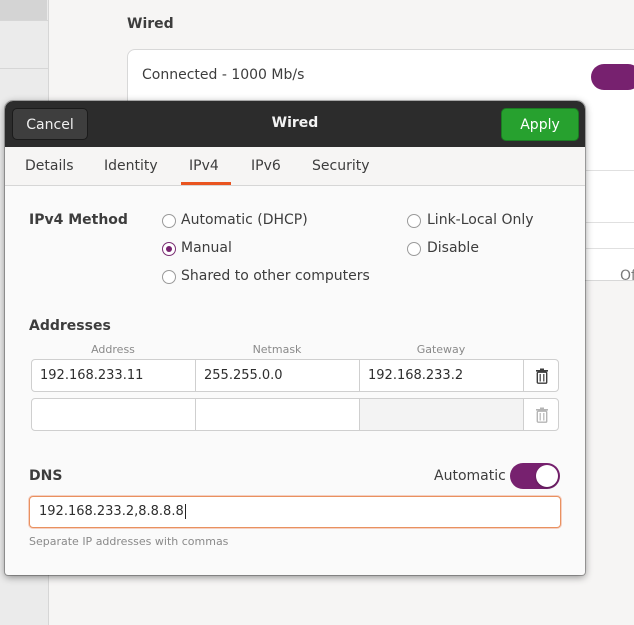 The image size is (634, 625). What do you see at coordinates (341, 171) in the screenshot?
I see `tab-security: Security` at bounding box center [341, 171].